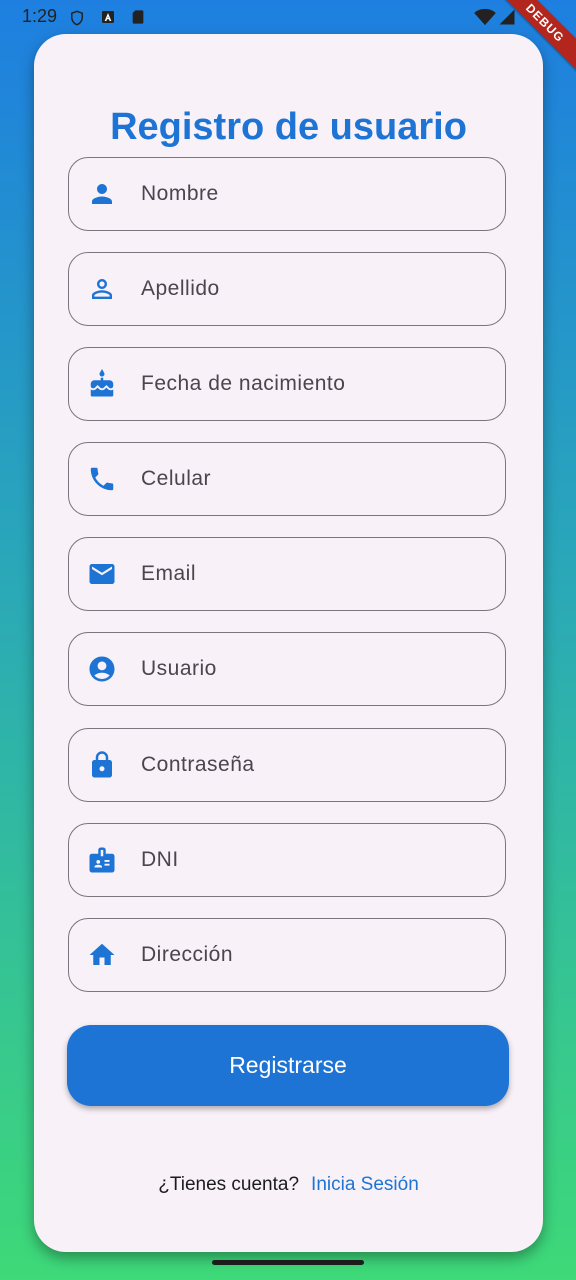 The width and height of the screenshot is (576, 1280). Describe the element at coordinates (138, 19) in the screenshot. I see `sd-card-icon` at that location.